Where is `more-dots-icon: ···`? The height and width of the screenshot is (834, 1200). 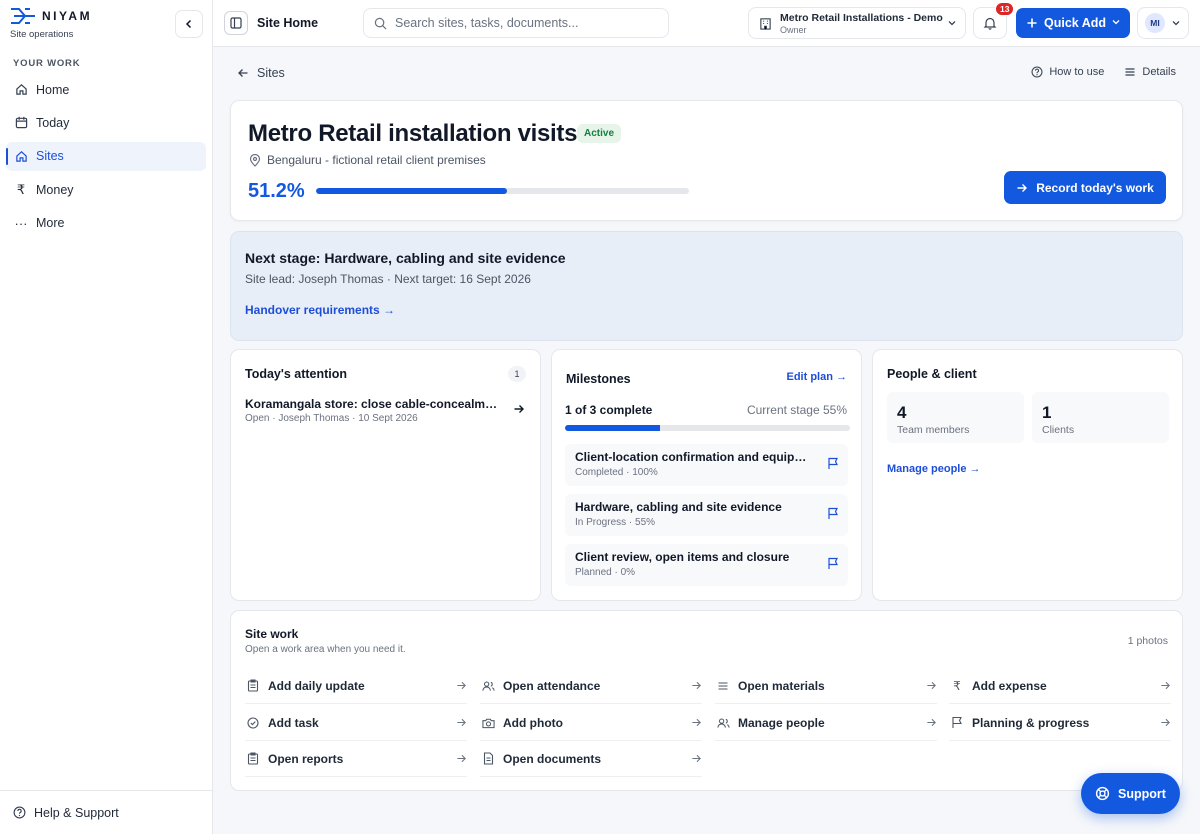 more-dots-icon: ··· is located at coordinates (21, 223).